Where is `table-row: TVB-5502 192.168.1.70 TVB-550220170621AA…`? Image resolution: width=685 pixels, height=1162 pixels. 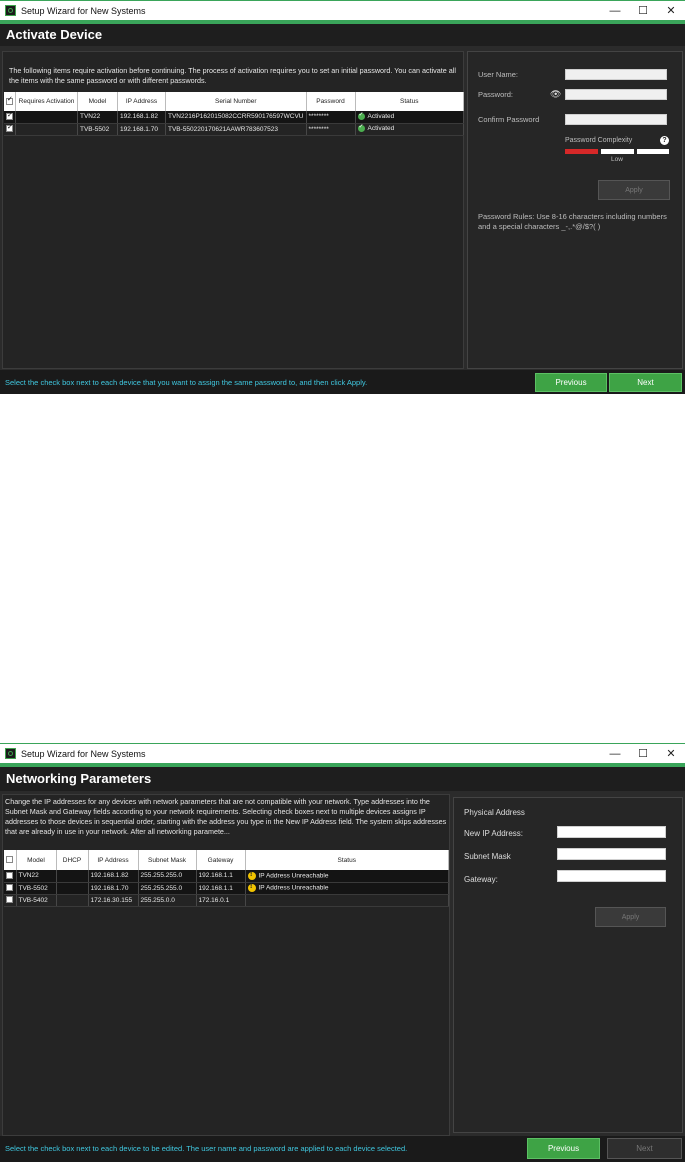
table-row: TVB-5502 192.168.1.70 TVB-550220170621AA… is located at coordinates (234, 129).